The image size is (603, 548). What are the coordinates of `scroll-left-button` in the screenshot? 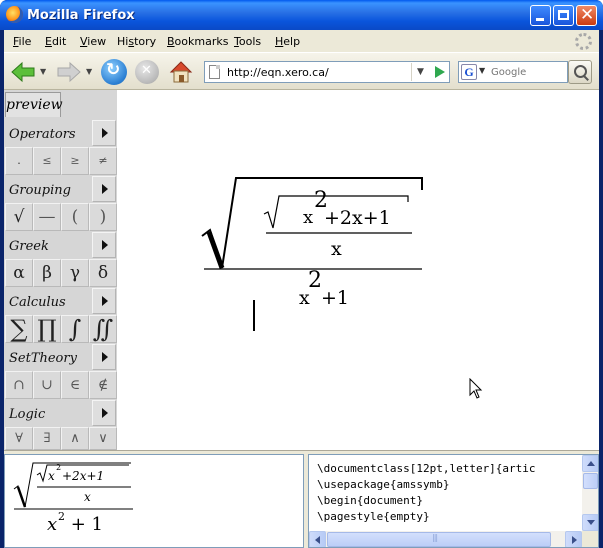 It's located at (317, 539).